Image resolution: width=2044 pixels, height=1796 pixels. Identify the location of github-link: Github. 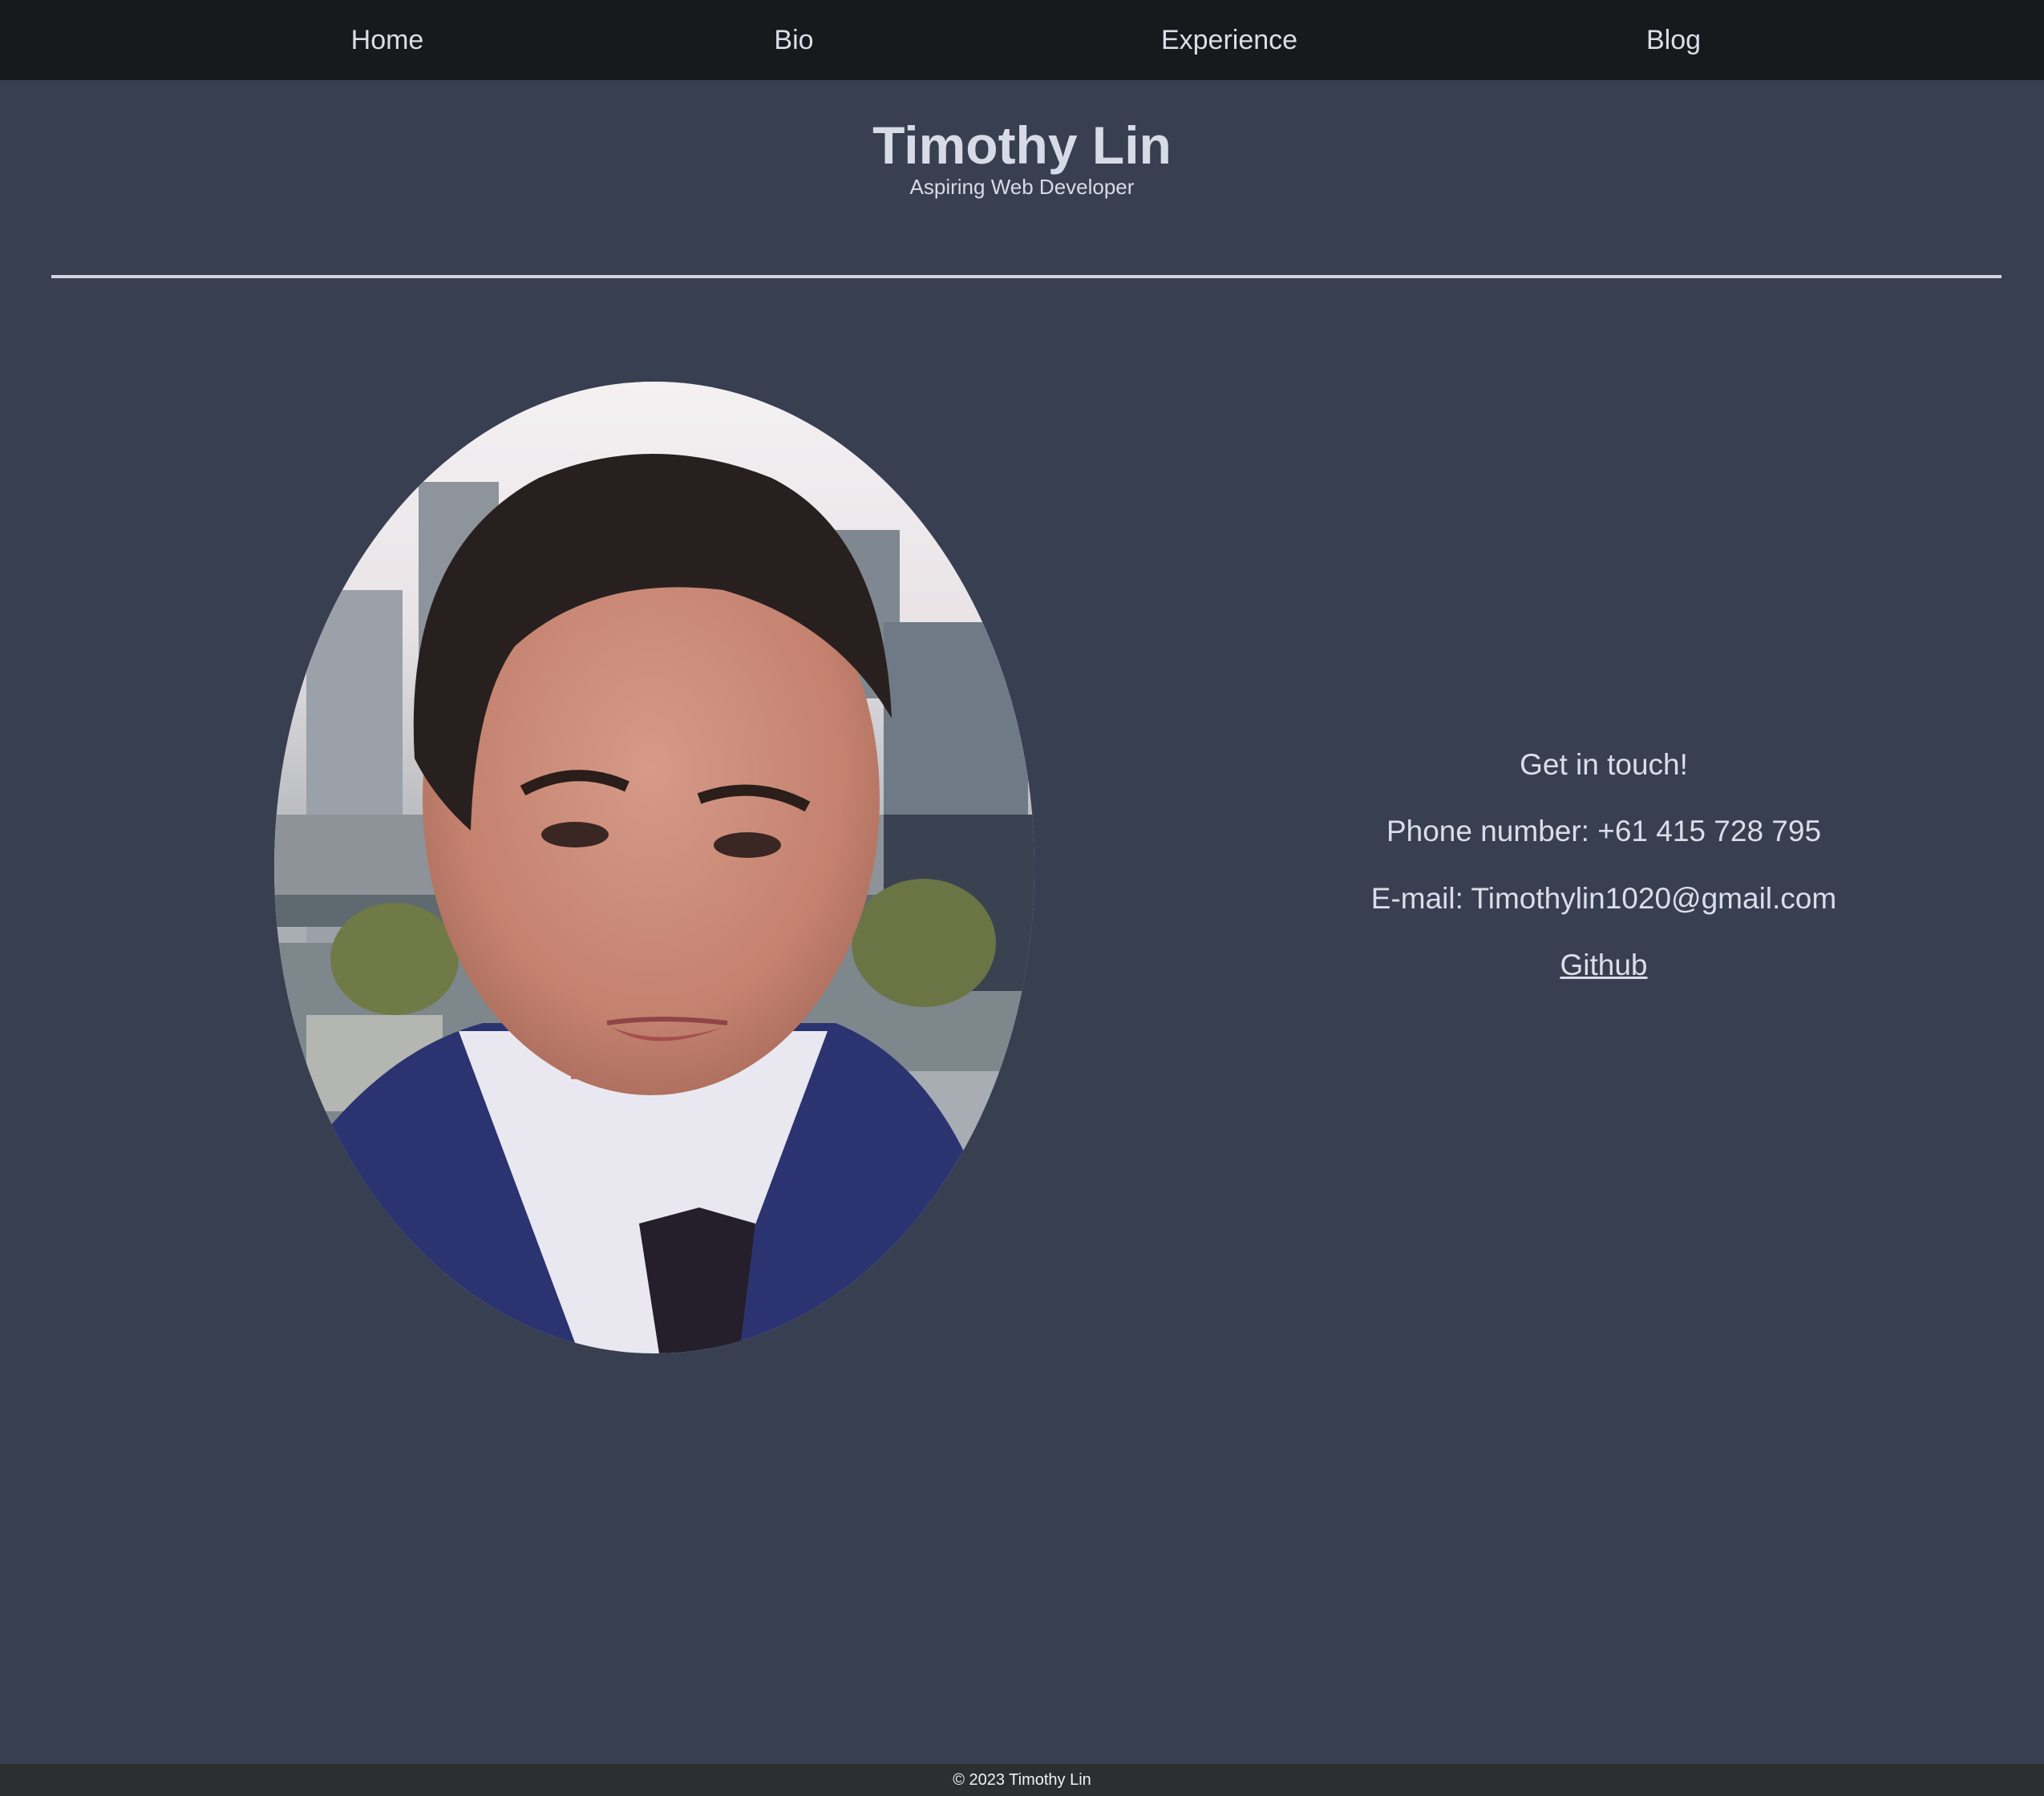
(1603, 965).